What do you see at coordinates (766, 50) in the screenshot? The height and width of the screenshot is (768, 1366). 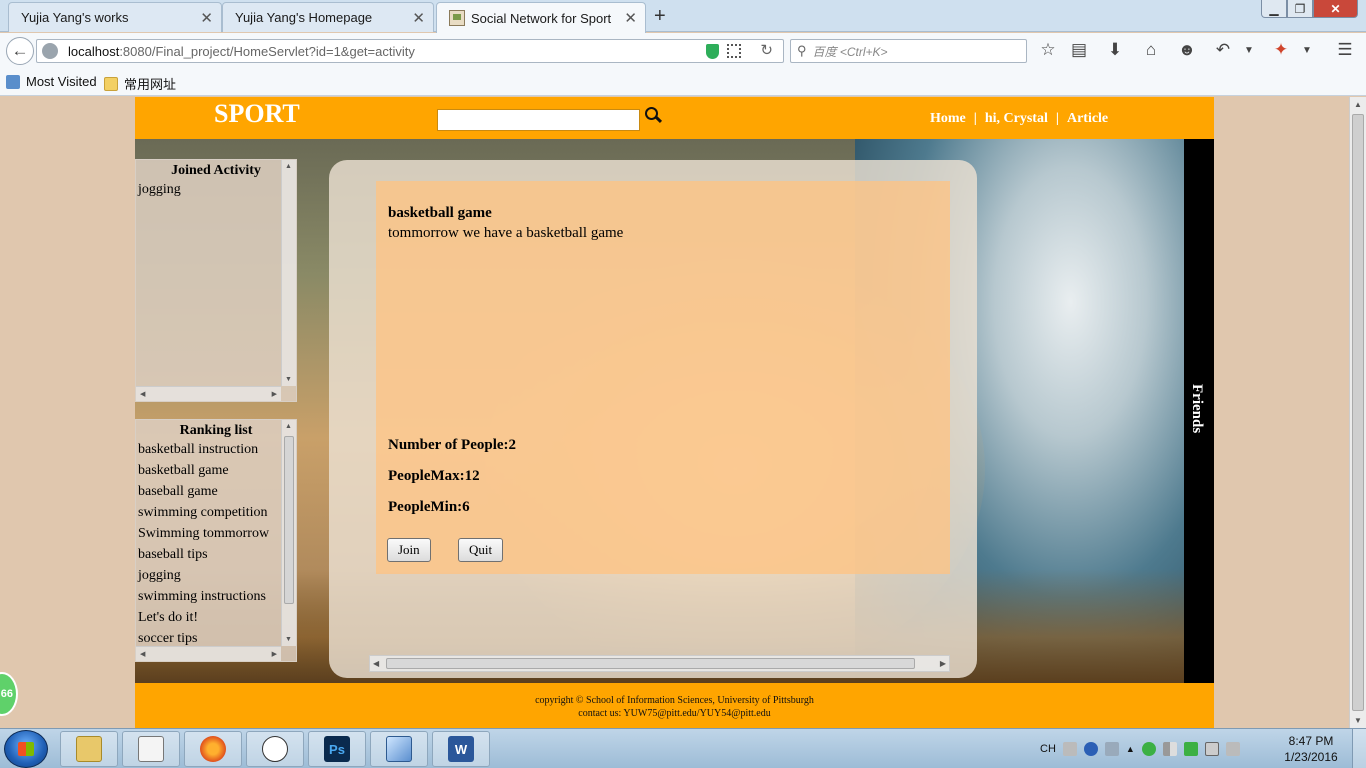 I see `reload-icon: ↻` at bounding box center [766, 50].